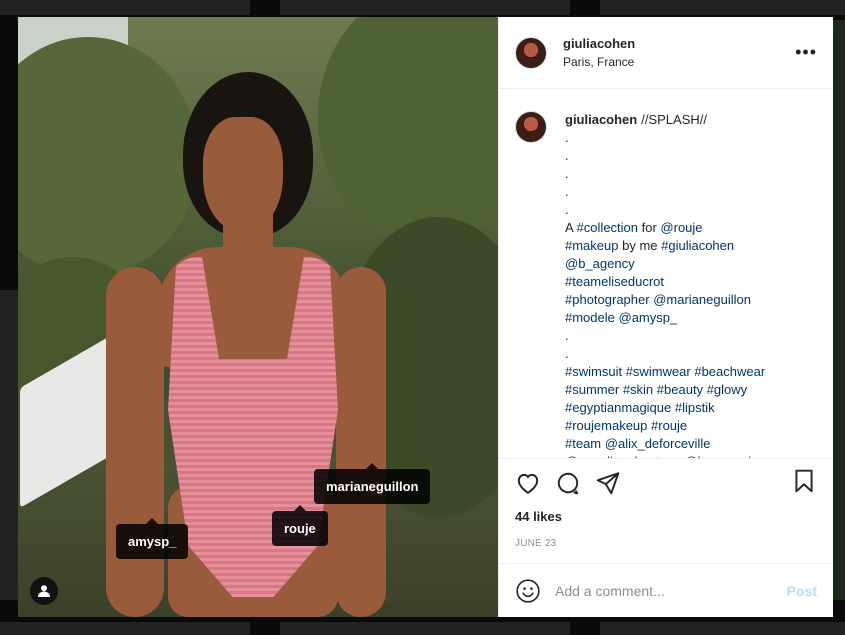  Describe the element at coordinates (666, 483) in the screenshot. I see `action-icons` at that location.